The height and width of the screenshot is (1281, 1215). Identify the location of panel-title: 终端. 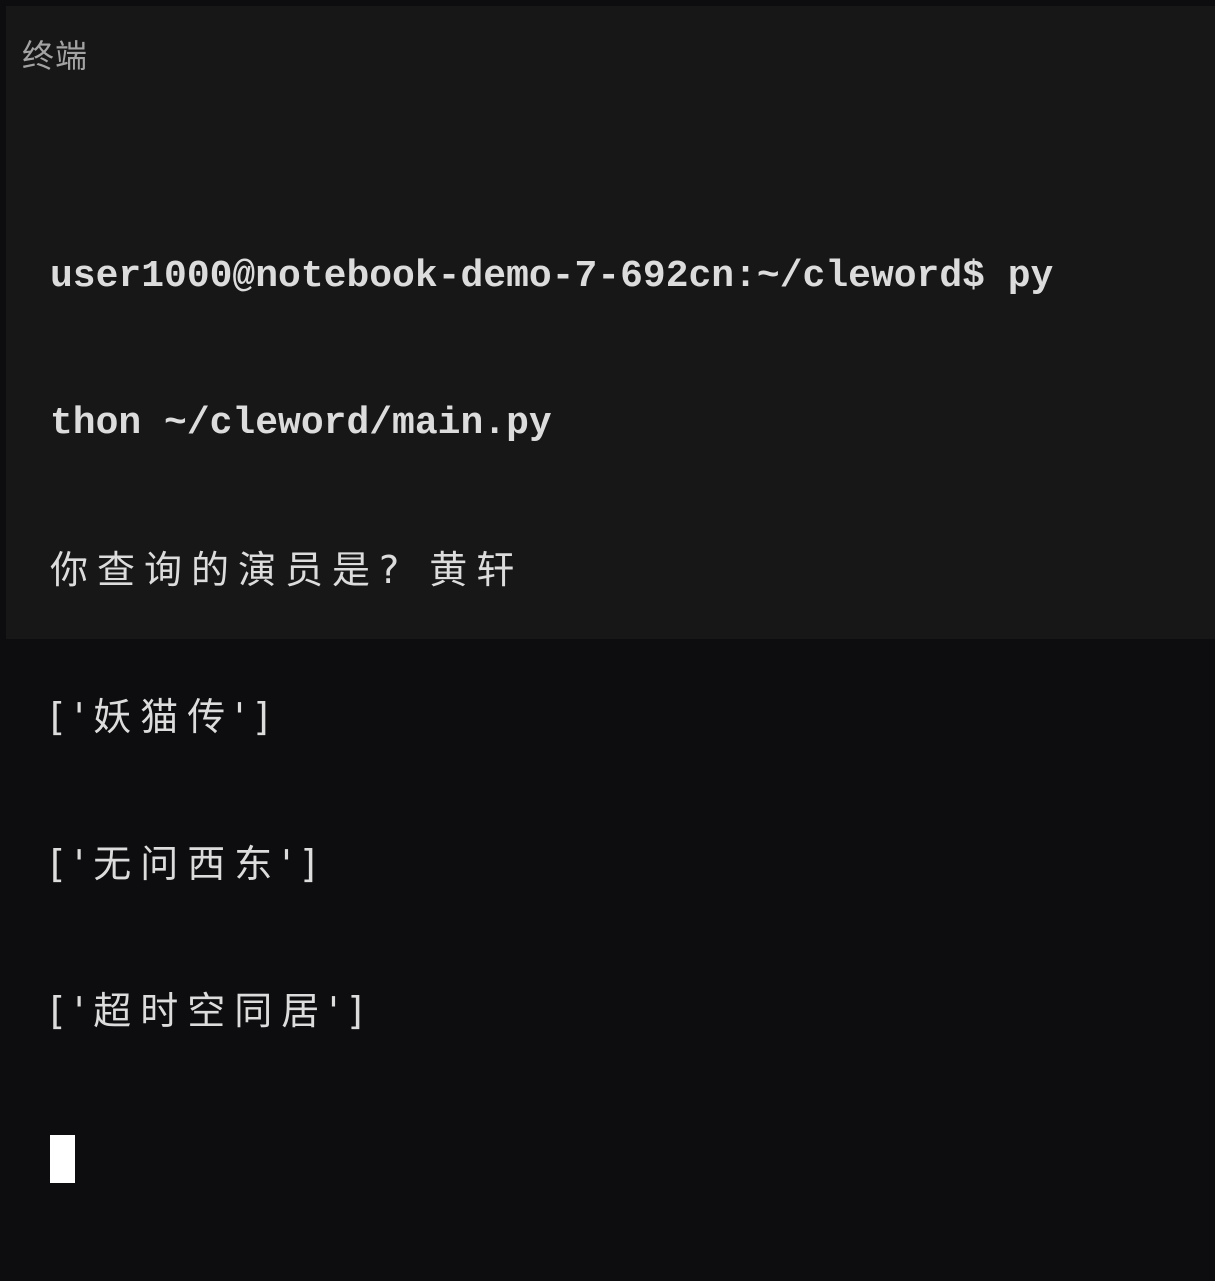
(55, 56).